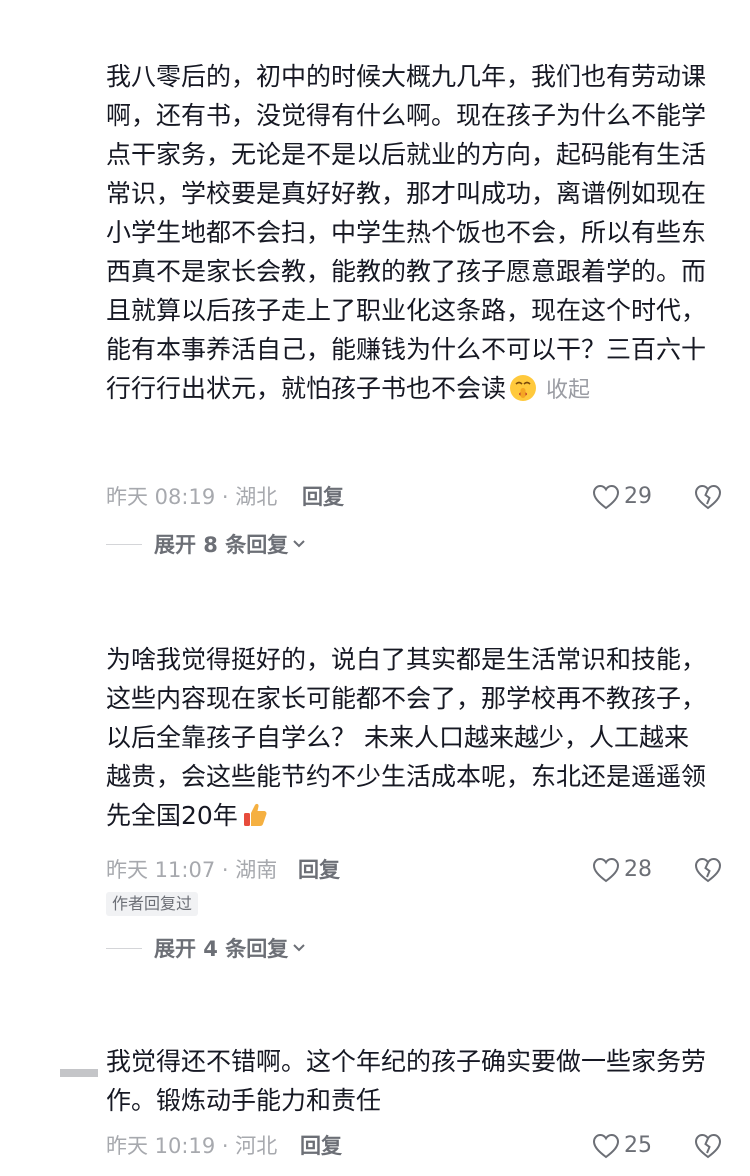  What do you see at coordinates (79, 1073) in the screenshot?
I see `redacted-avatar-placeholder` at bounding box center [79, 1073].